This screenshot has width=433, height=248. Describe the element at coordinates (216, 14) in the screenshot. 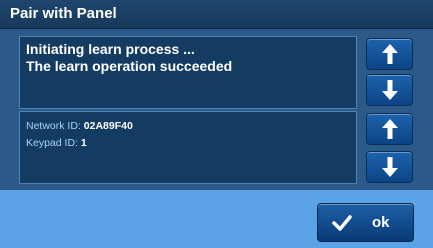

I see `title-bar: Pair with Panel` at that location.